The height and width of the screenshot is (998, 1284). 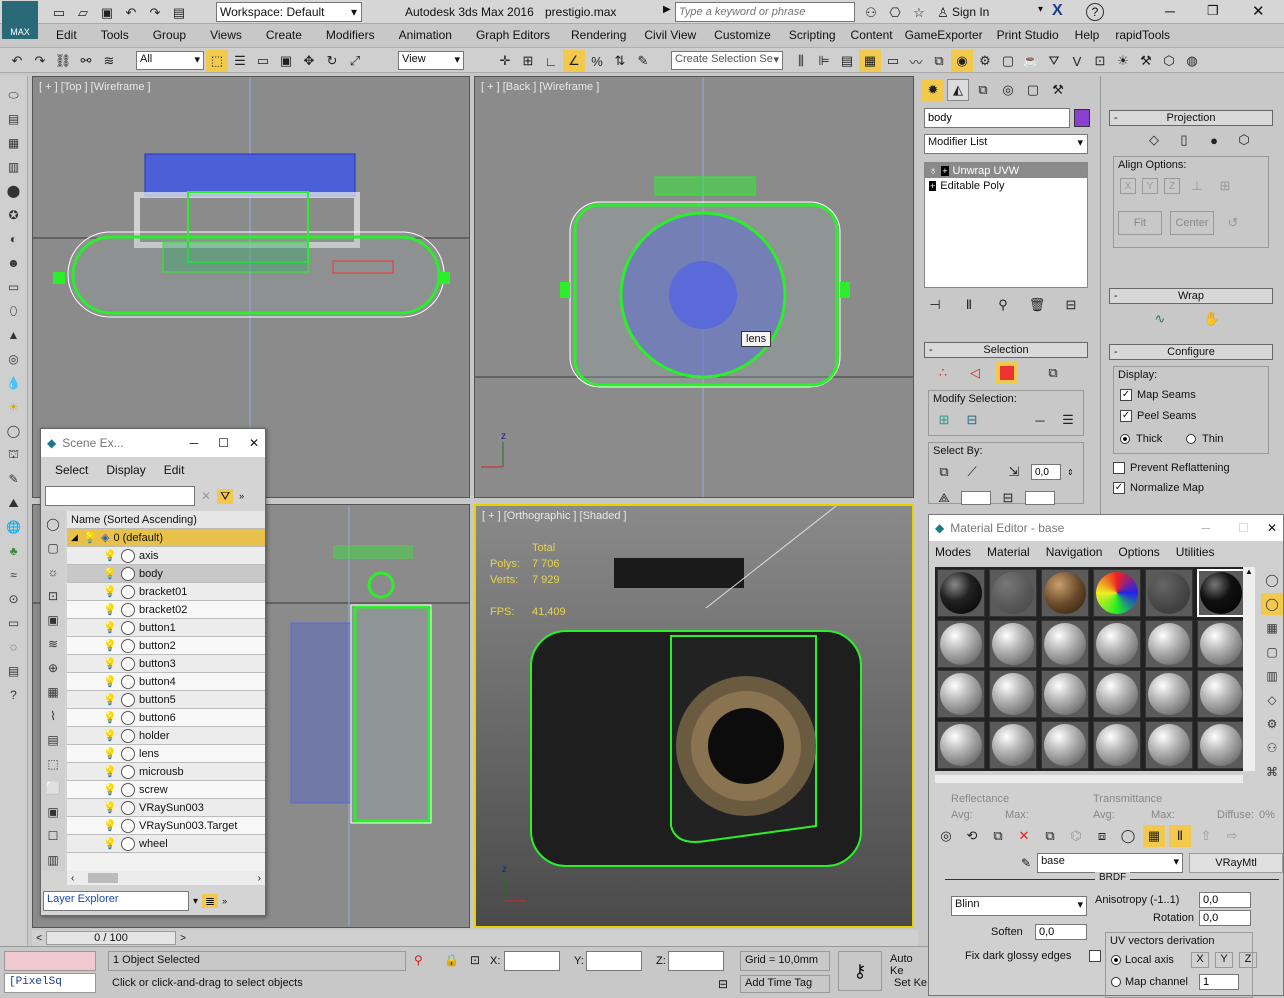 What do you see at coordinates (1192, 223) in the screenshot?
I see `center-button: Center` at bounding box center [1192, 223].